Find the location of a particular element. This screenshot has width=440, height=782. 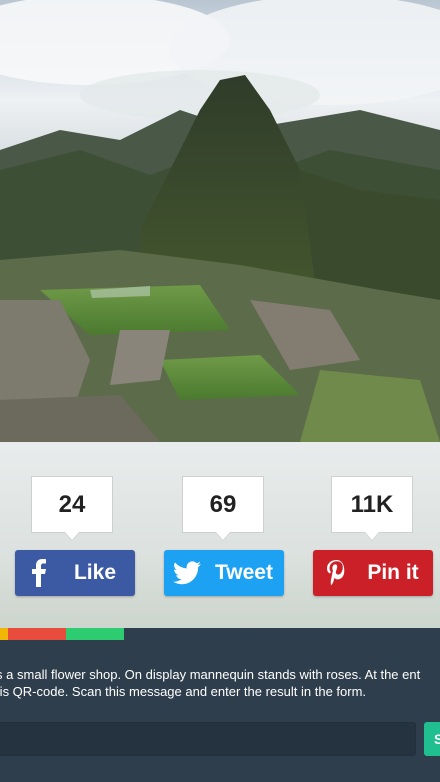

color-bar-green is located at coordinates (95, 634).